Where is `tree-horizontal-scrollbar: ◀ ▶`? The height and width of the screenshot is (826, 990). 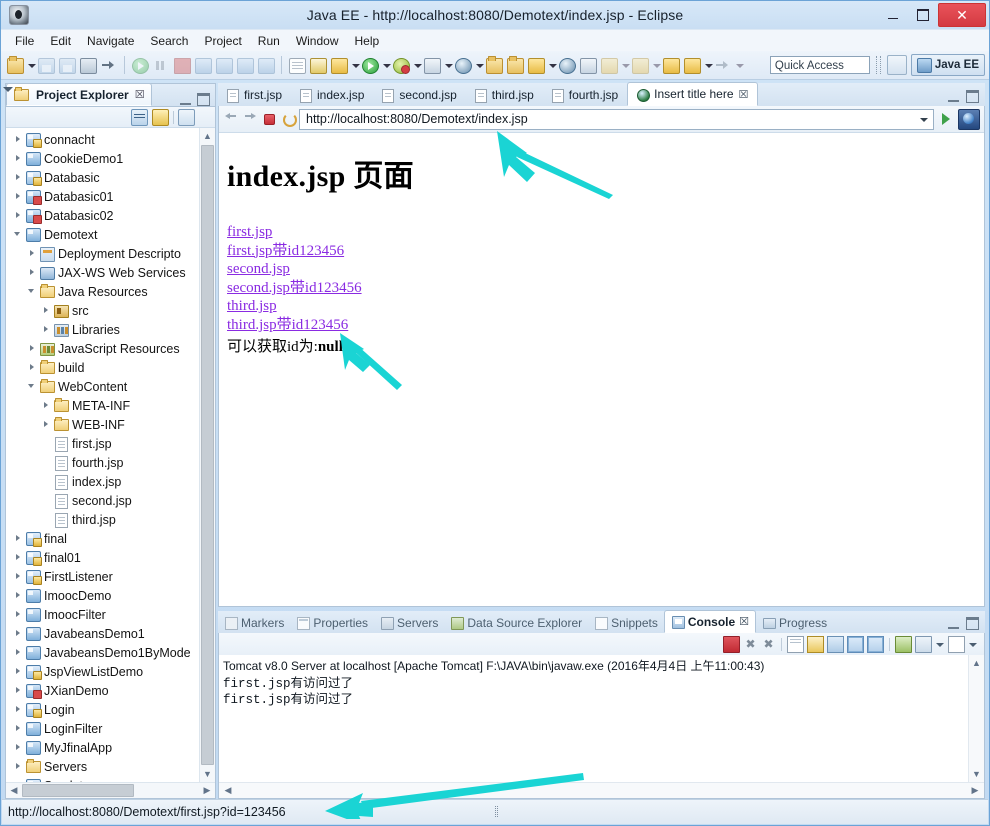
tree-horizontal-scrollbar: ◀ ▶ is located at coordinates (110, 790).